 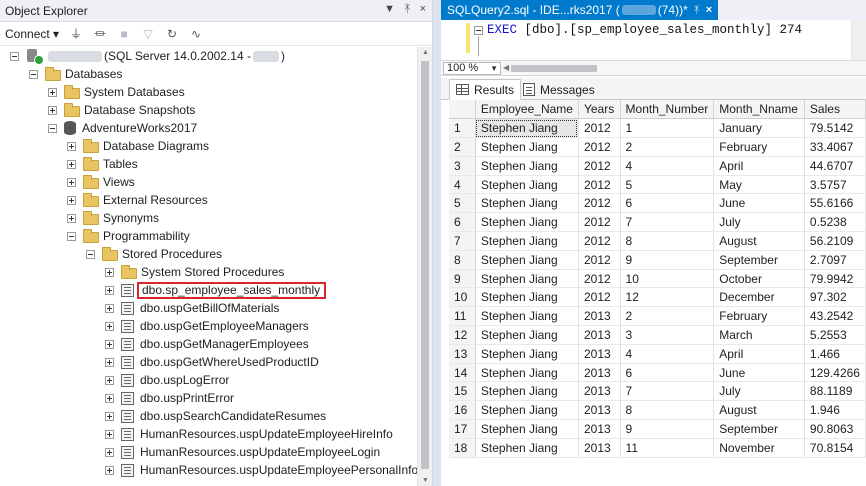 I want to click on close-panel-icon: ×, so click(x=423, y=9).